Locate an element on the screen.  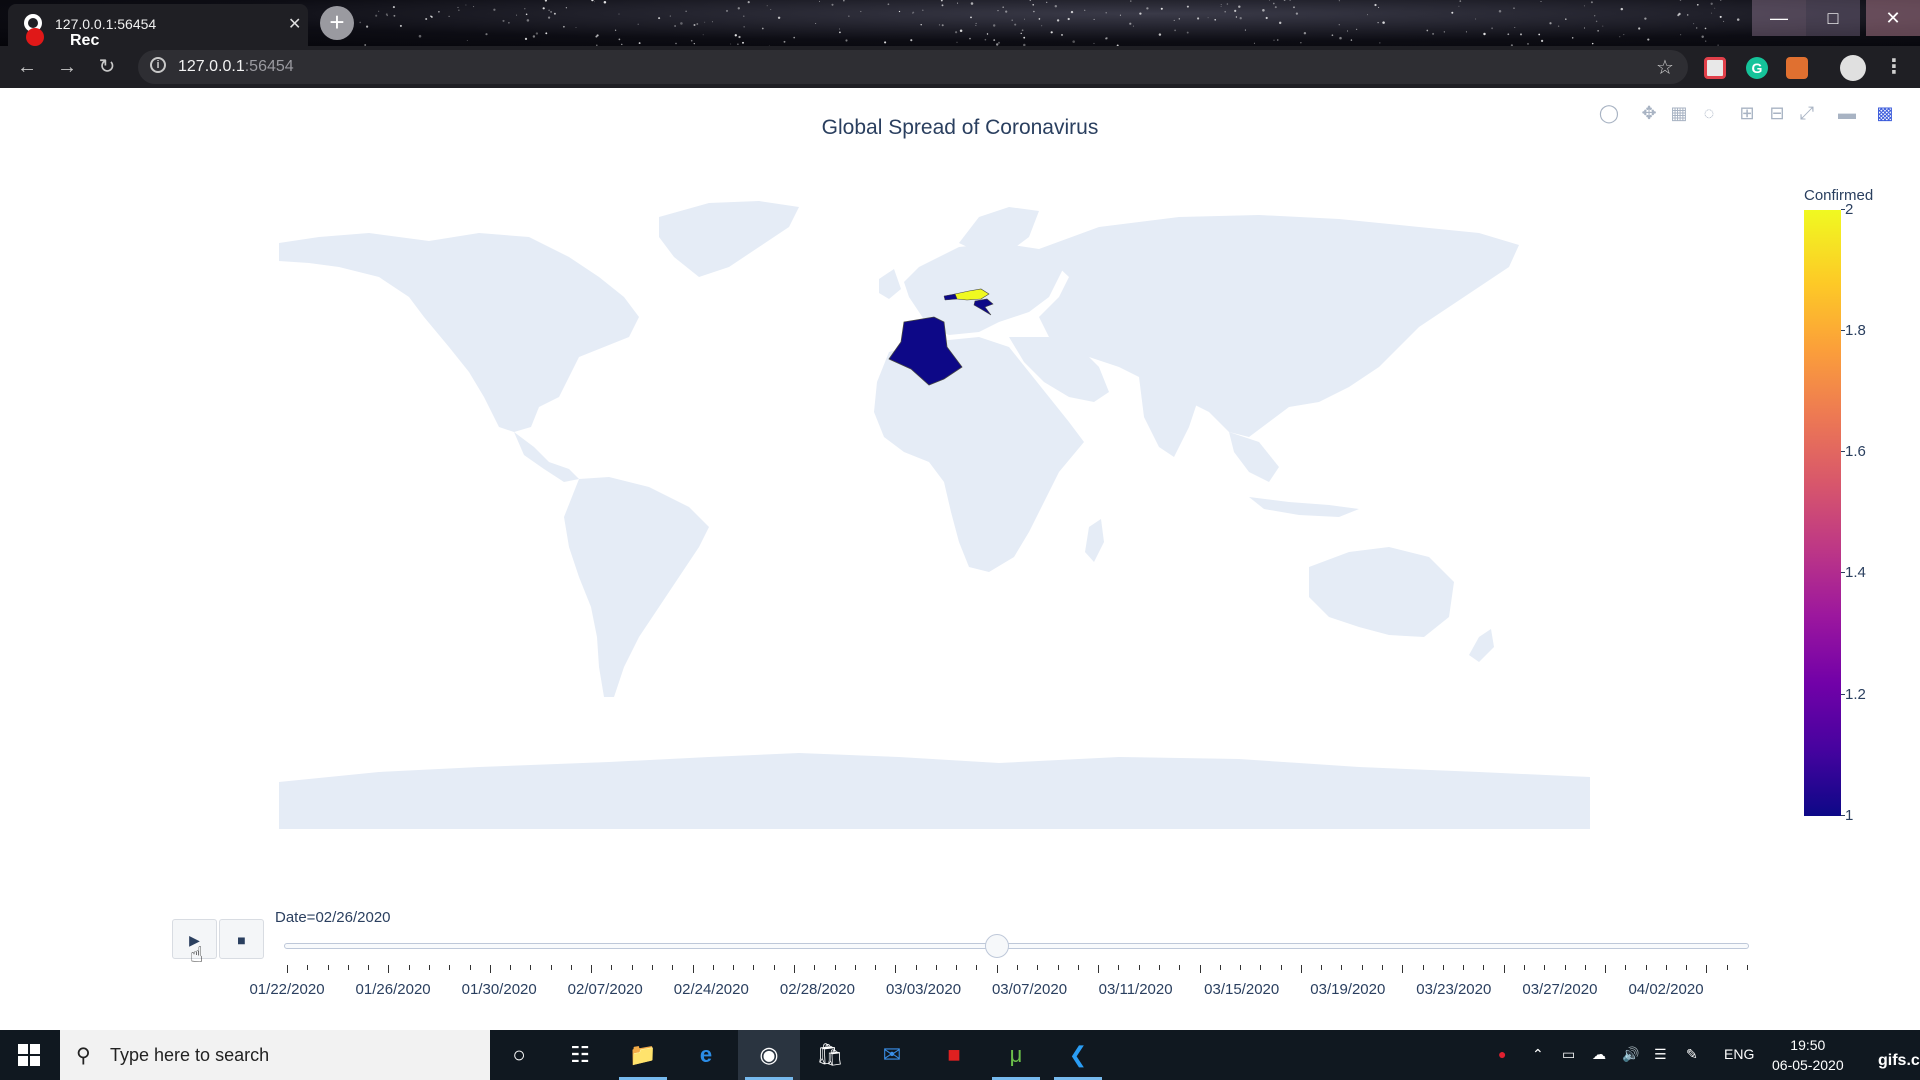
maximize-button: □ is located at coordinates (1833, 18).